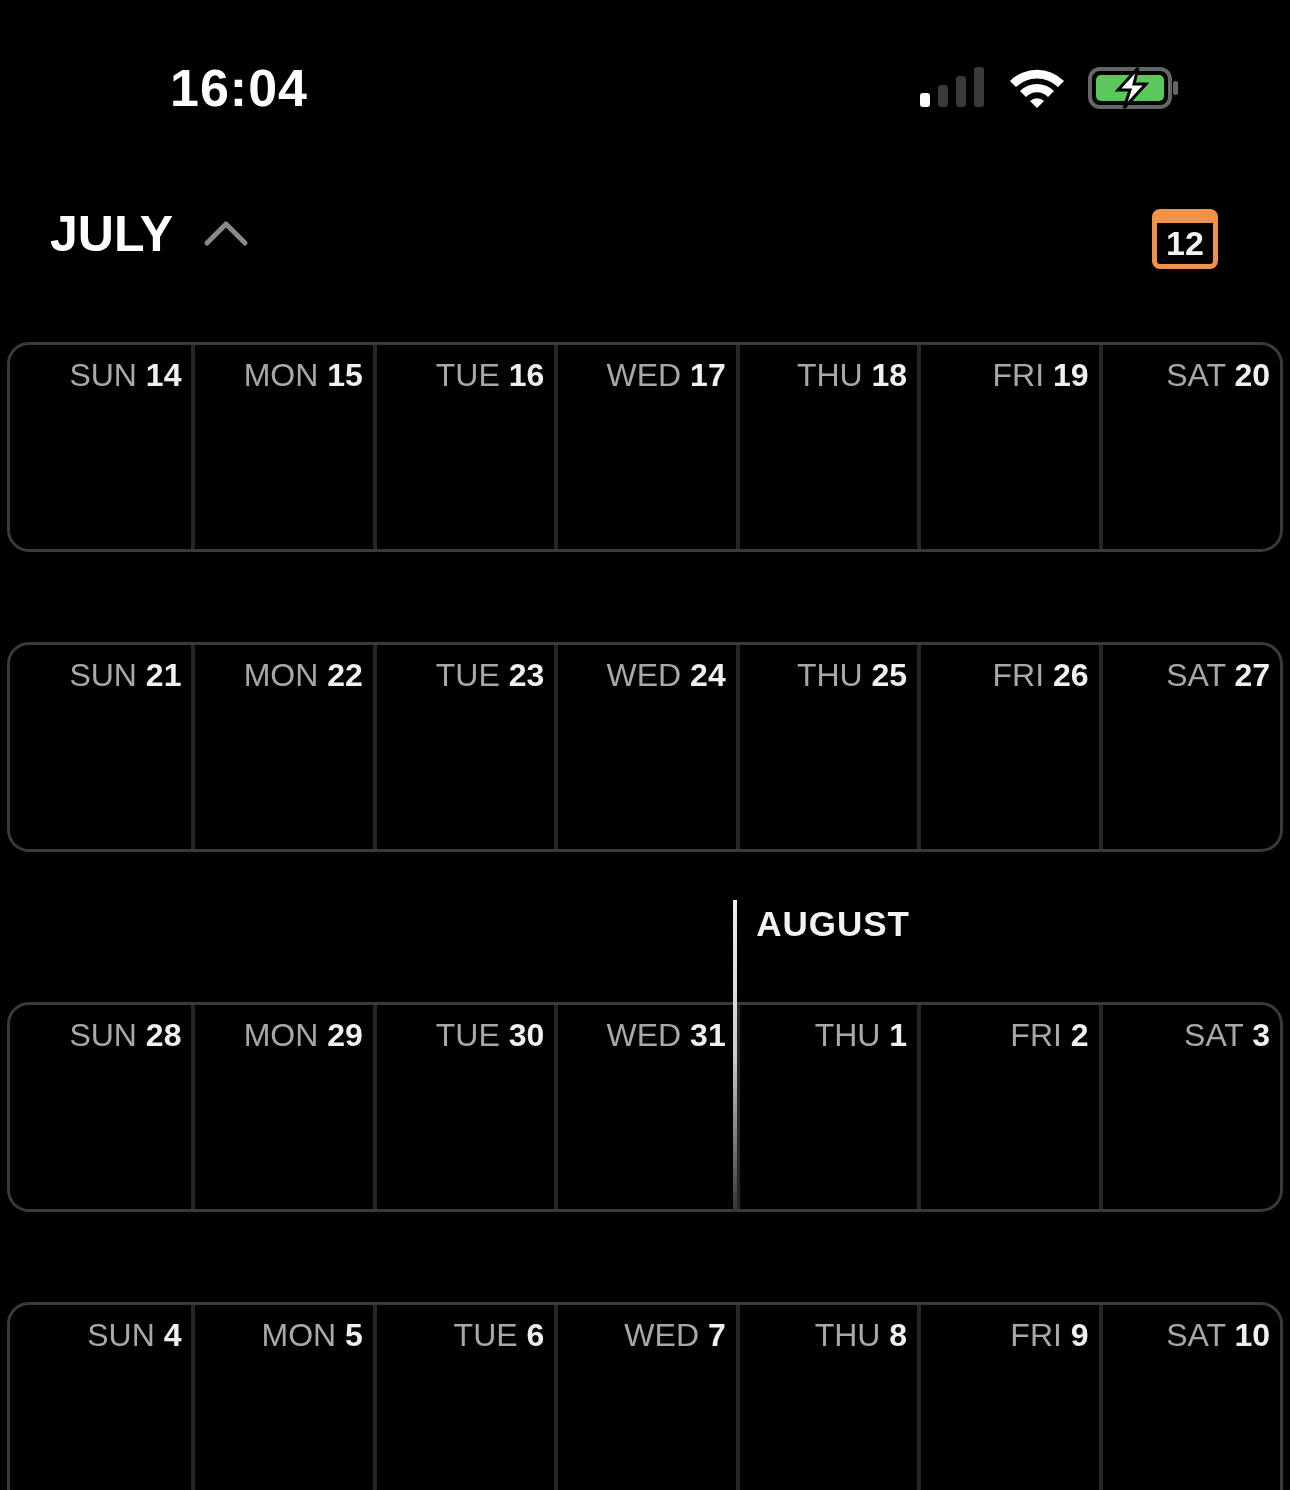  I want to click on day-cell: TUE 6, so click(463, 1397).